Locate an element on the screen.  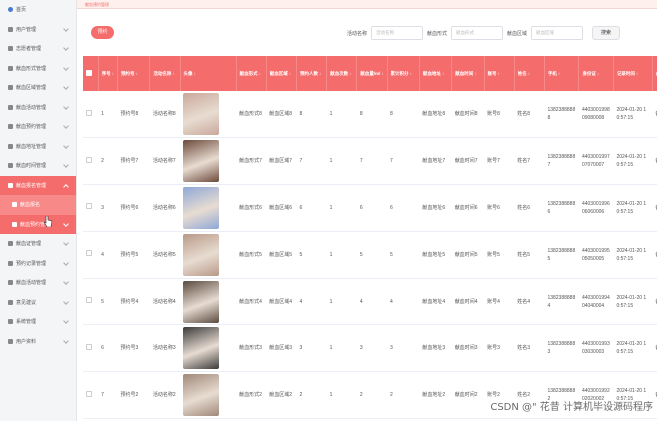
cell-people: 6 is located at coordinates (311, 208).